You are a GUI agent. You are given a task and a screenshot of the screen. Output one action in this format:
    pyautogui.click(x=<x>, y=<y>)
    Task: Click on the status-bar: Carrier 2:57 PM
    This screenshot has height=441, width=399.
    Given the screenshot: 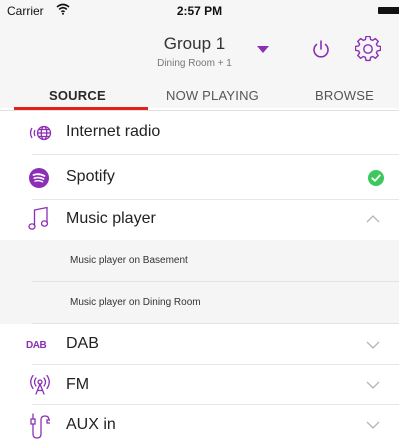 What is the action you would take?
    pyautogui.click(x=199, y=10)
    